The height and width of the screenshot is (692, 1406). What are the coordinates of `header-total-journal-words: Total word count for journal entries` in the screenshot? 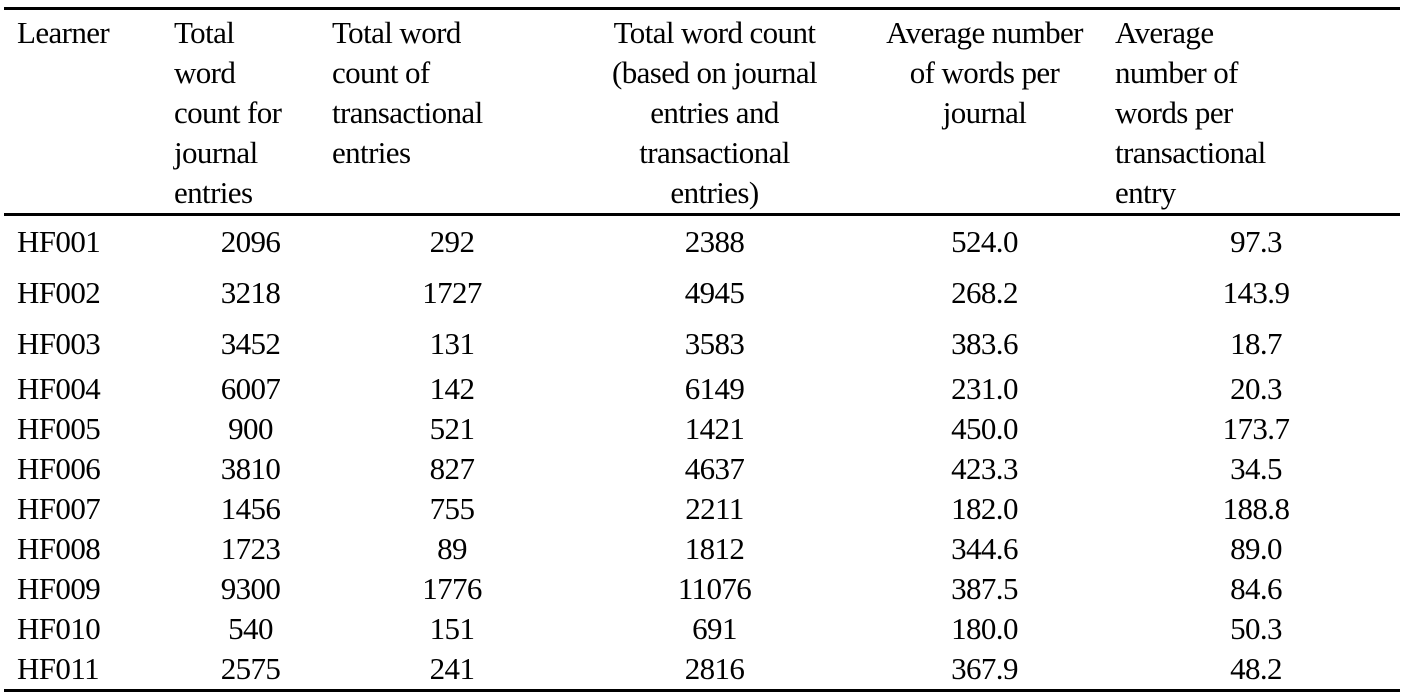 It's located at (250, 112).